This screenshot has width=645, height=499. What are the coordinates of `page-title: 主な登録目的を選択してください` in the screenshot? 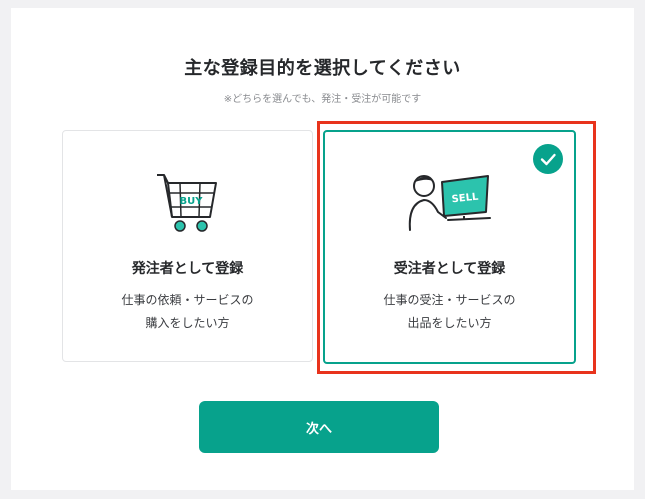 It's located at (322, 68).